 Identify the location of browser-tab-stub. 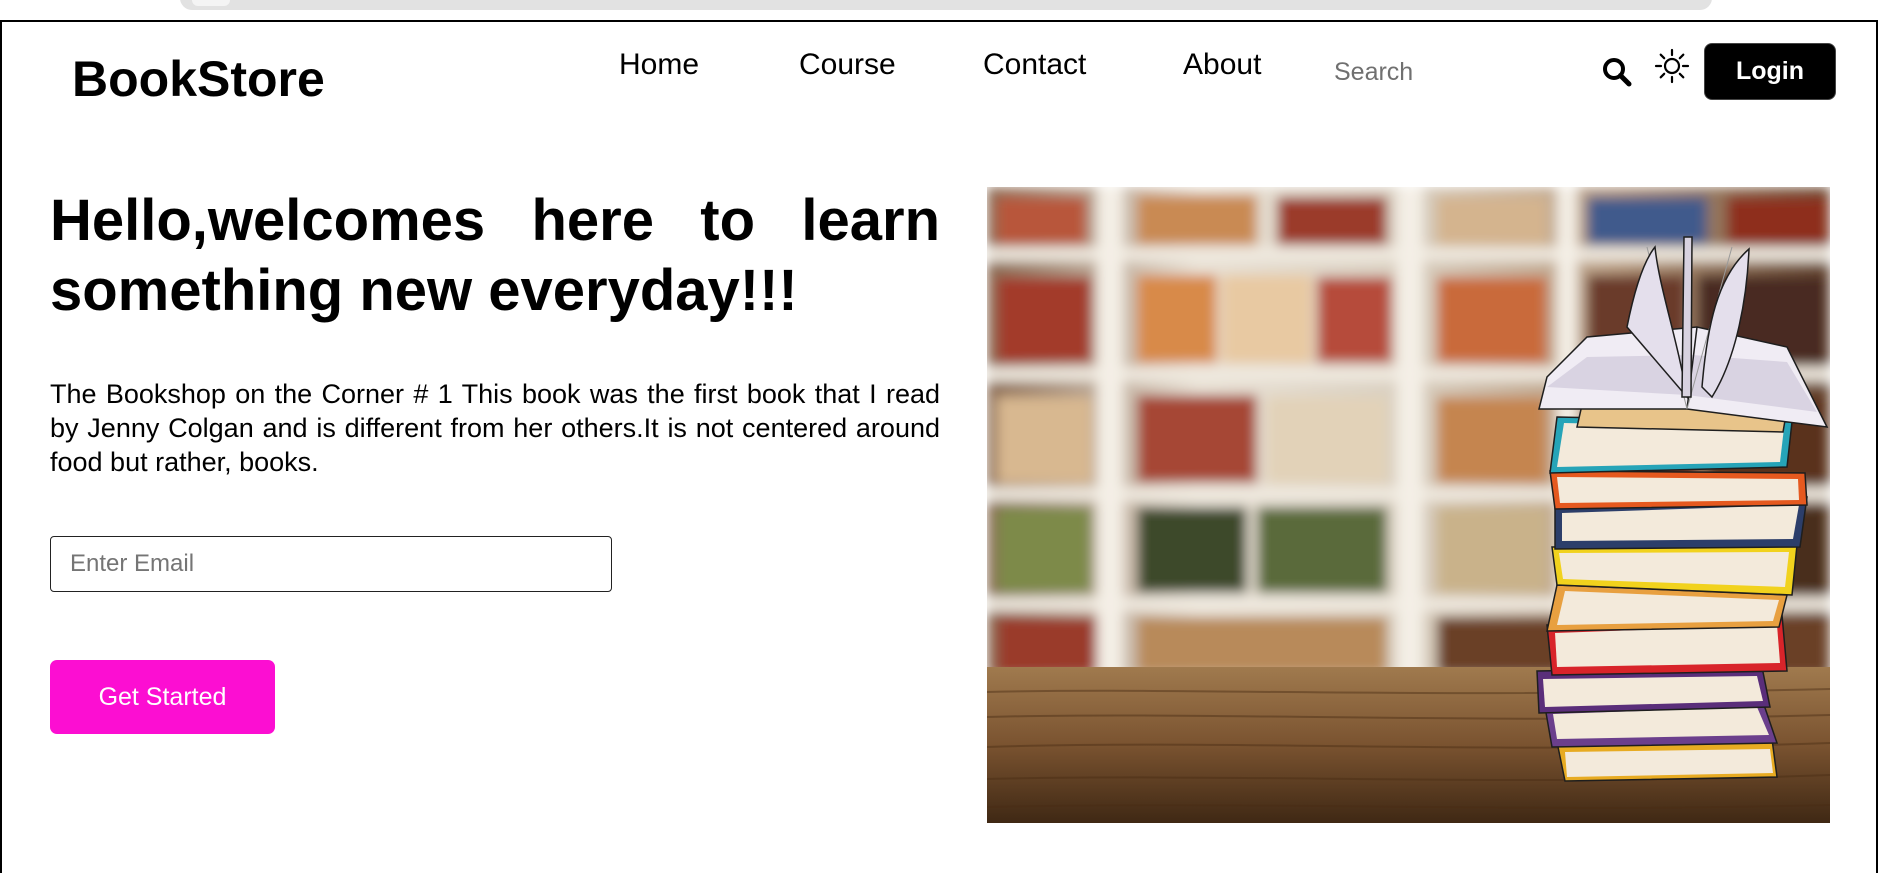
(211, 3).